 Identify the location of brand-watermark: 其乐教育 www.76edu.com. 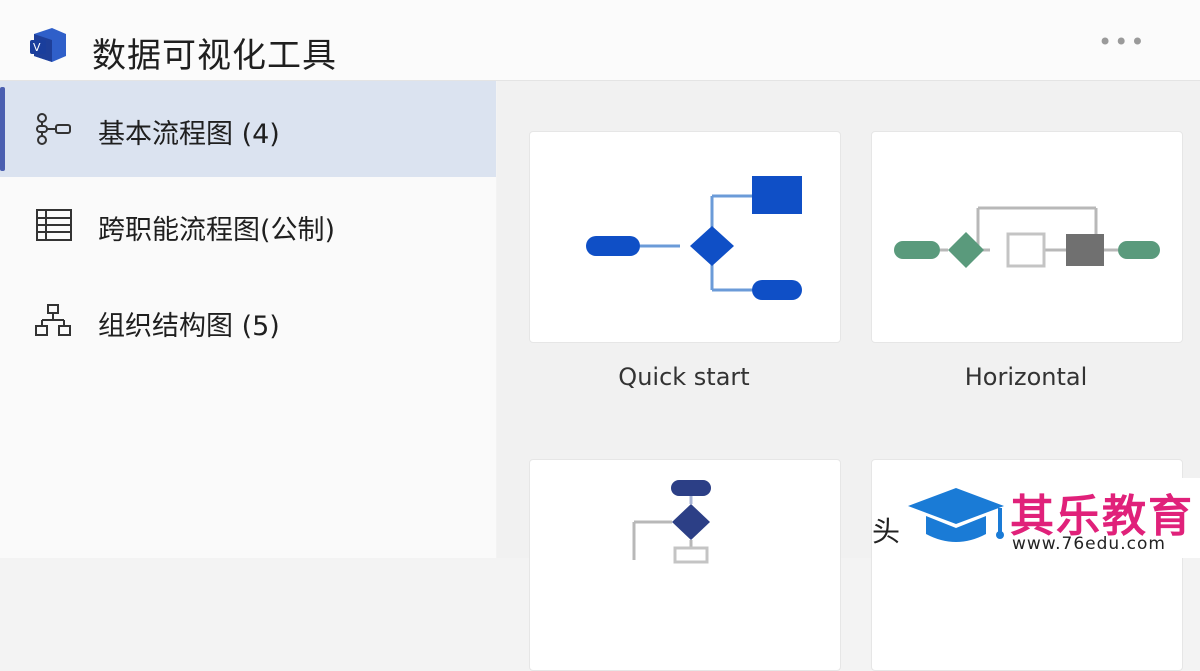
(1050, 518).